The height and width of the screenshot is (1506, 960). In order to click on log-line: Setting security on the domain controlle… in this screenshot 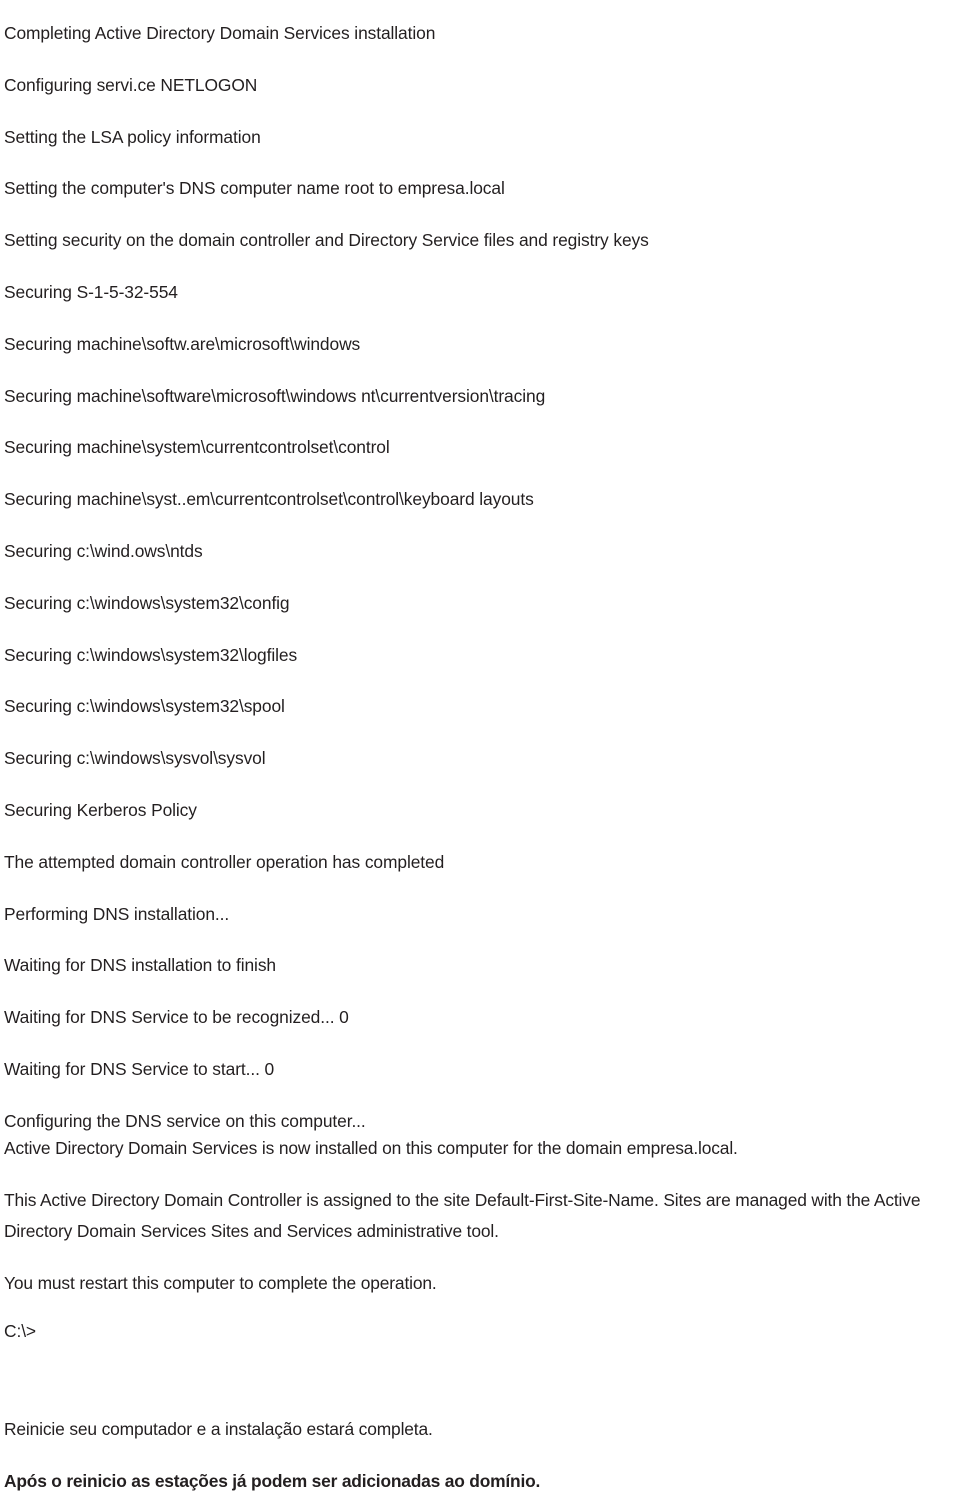, I will do `click(326, 240)`.